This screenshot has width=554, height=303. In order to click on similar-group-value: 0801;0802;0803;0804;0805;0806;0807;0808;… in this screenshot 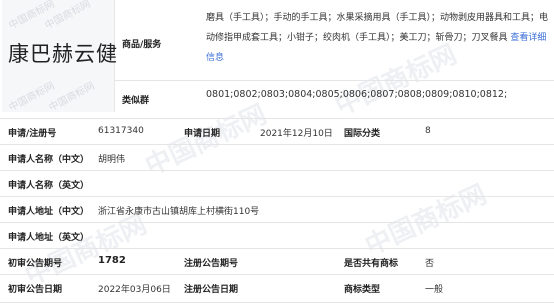, I will do `click(357, 94)`.